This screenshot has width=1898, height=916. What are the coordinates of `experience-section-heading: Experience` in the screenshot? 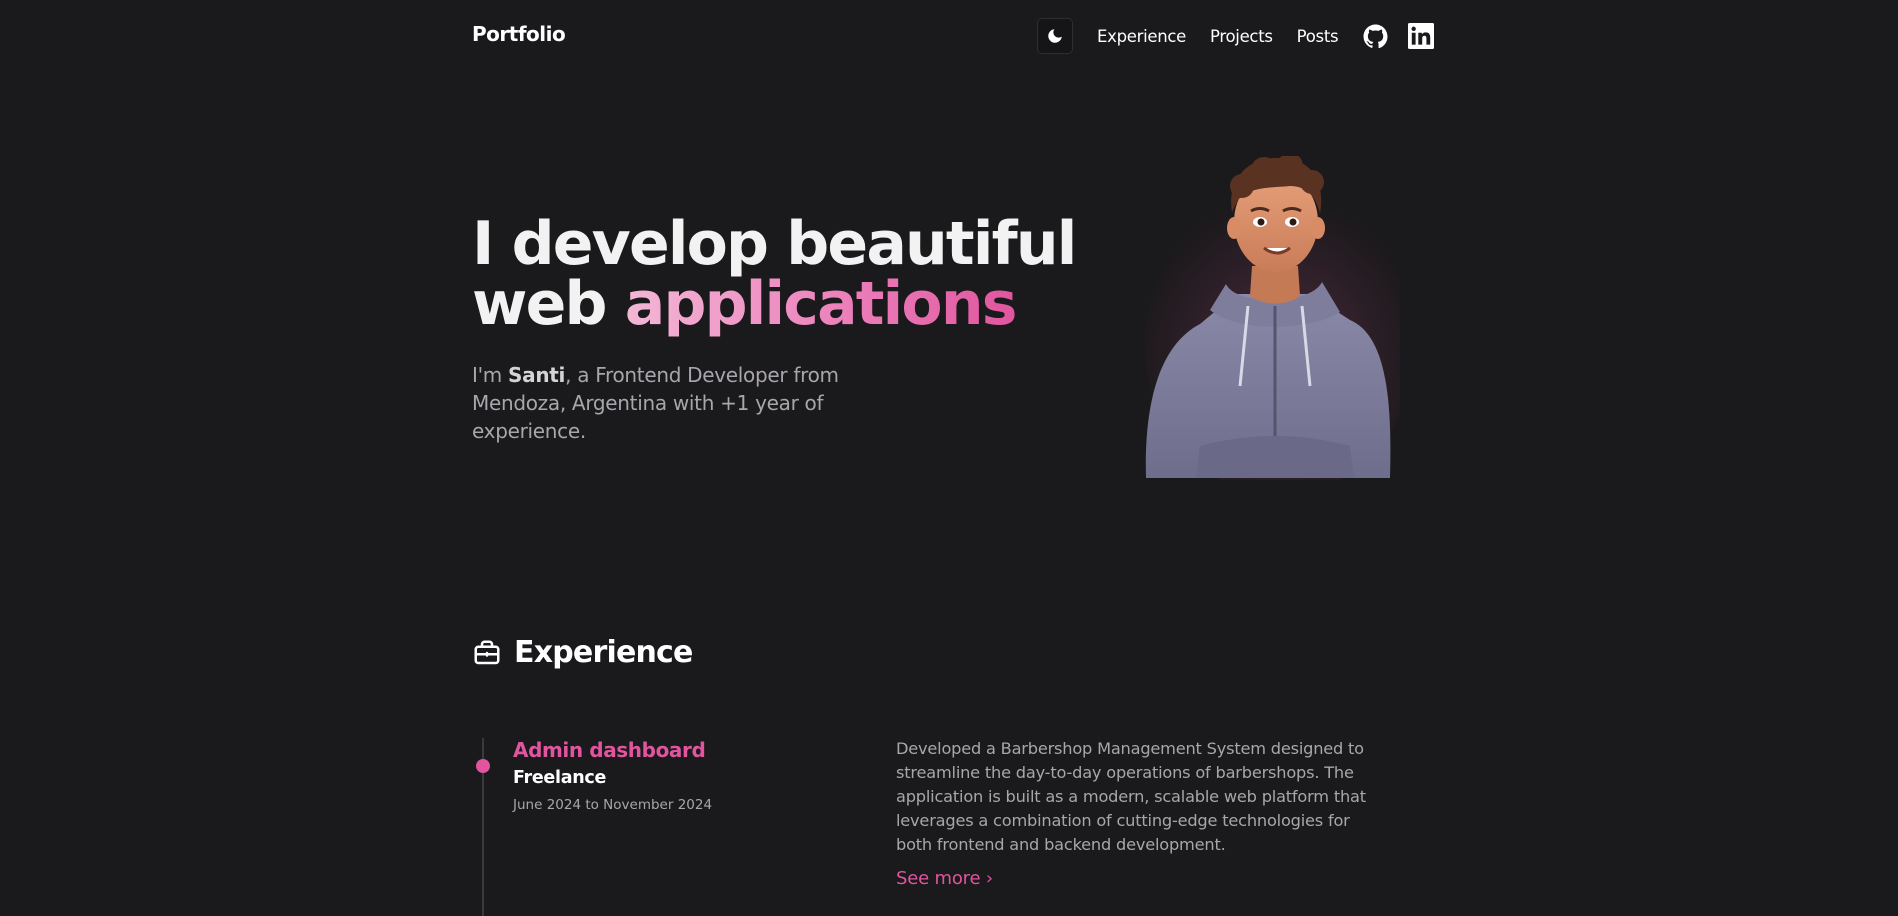 It's located at (582, 652).